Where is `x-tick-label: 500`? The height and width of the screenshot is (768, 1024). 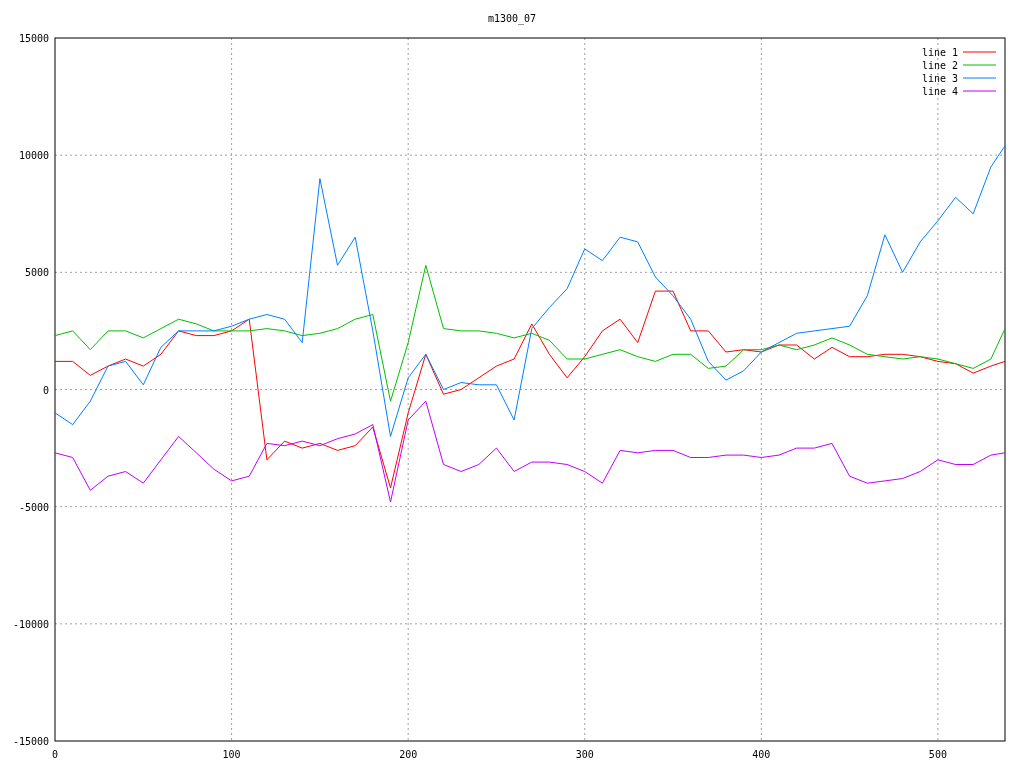 x-tick-label: 500 is located at coordinates (937, 754).